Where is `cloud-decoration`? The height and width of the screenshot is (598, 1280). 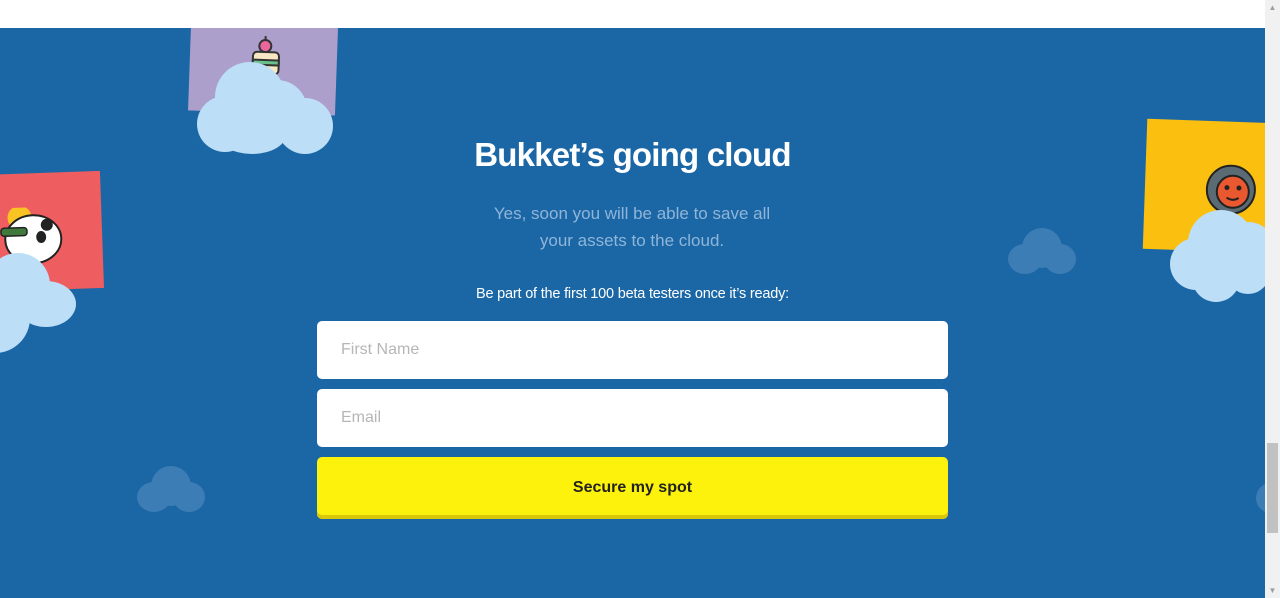 cloud-decoration is located at coordinates (40, 303).